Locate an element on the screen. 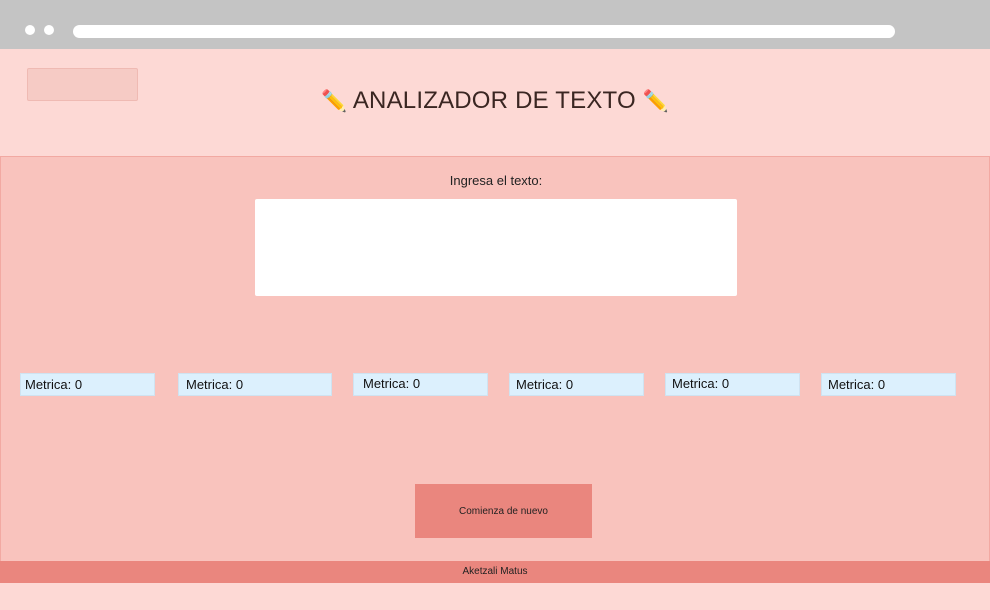 Image resolution: width=990 pixels, height=610 pixels. reset-button: Comienza de nuevo is located at coordinates (503, 511).